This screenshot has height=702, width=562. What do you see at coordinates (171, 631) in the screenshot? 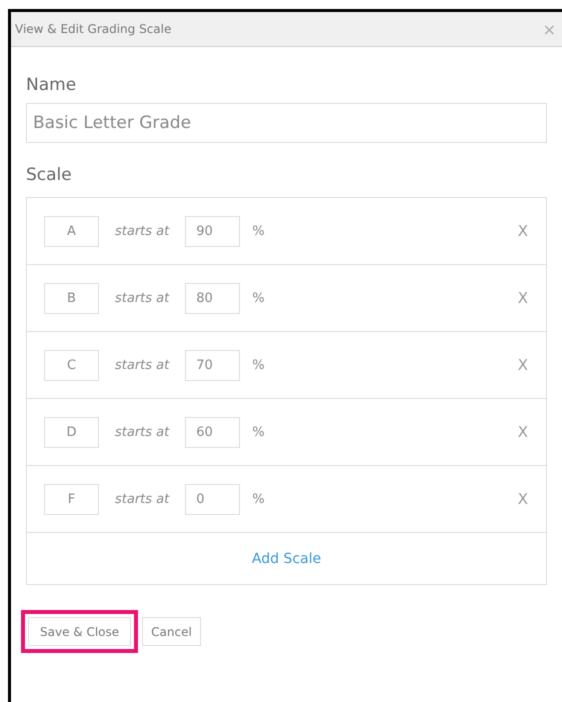
I see `dialog-button: Cancel` at bounding box center [171, 631].